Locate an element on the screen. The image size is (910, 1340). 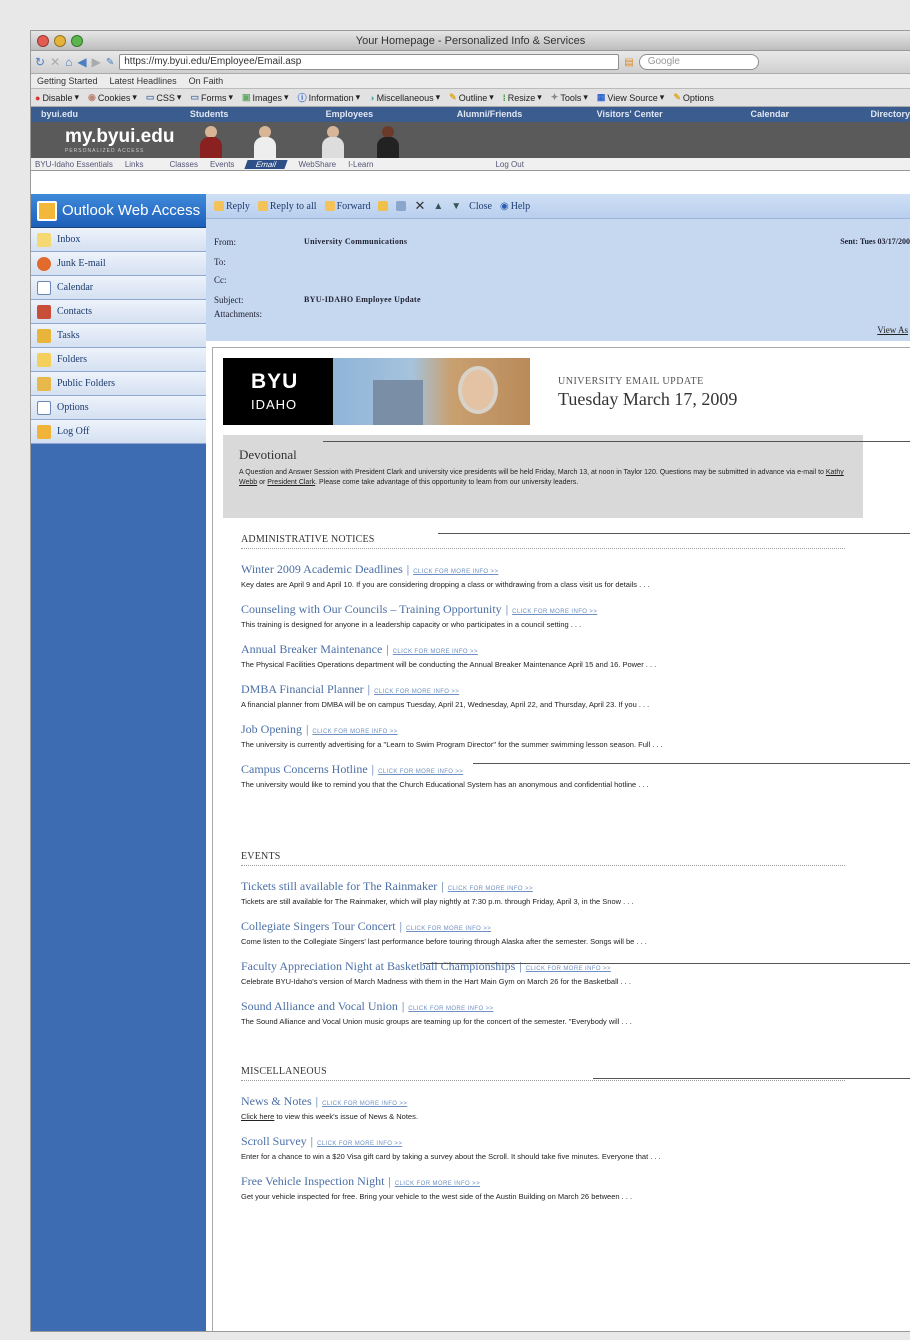
help-button: ◉ Help is located at coordinates (515, 206).